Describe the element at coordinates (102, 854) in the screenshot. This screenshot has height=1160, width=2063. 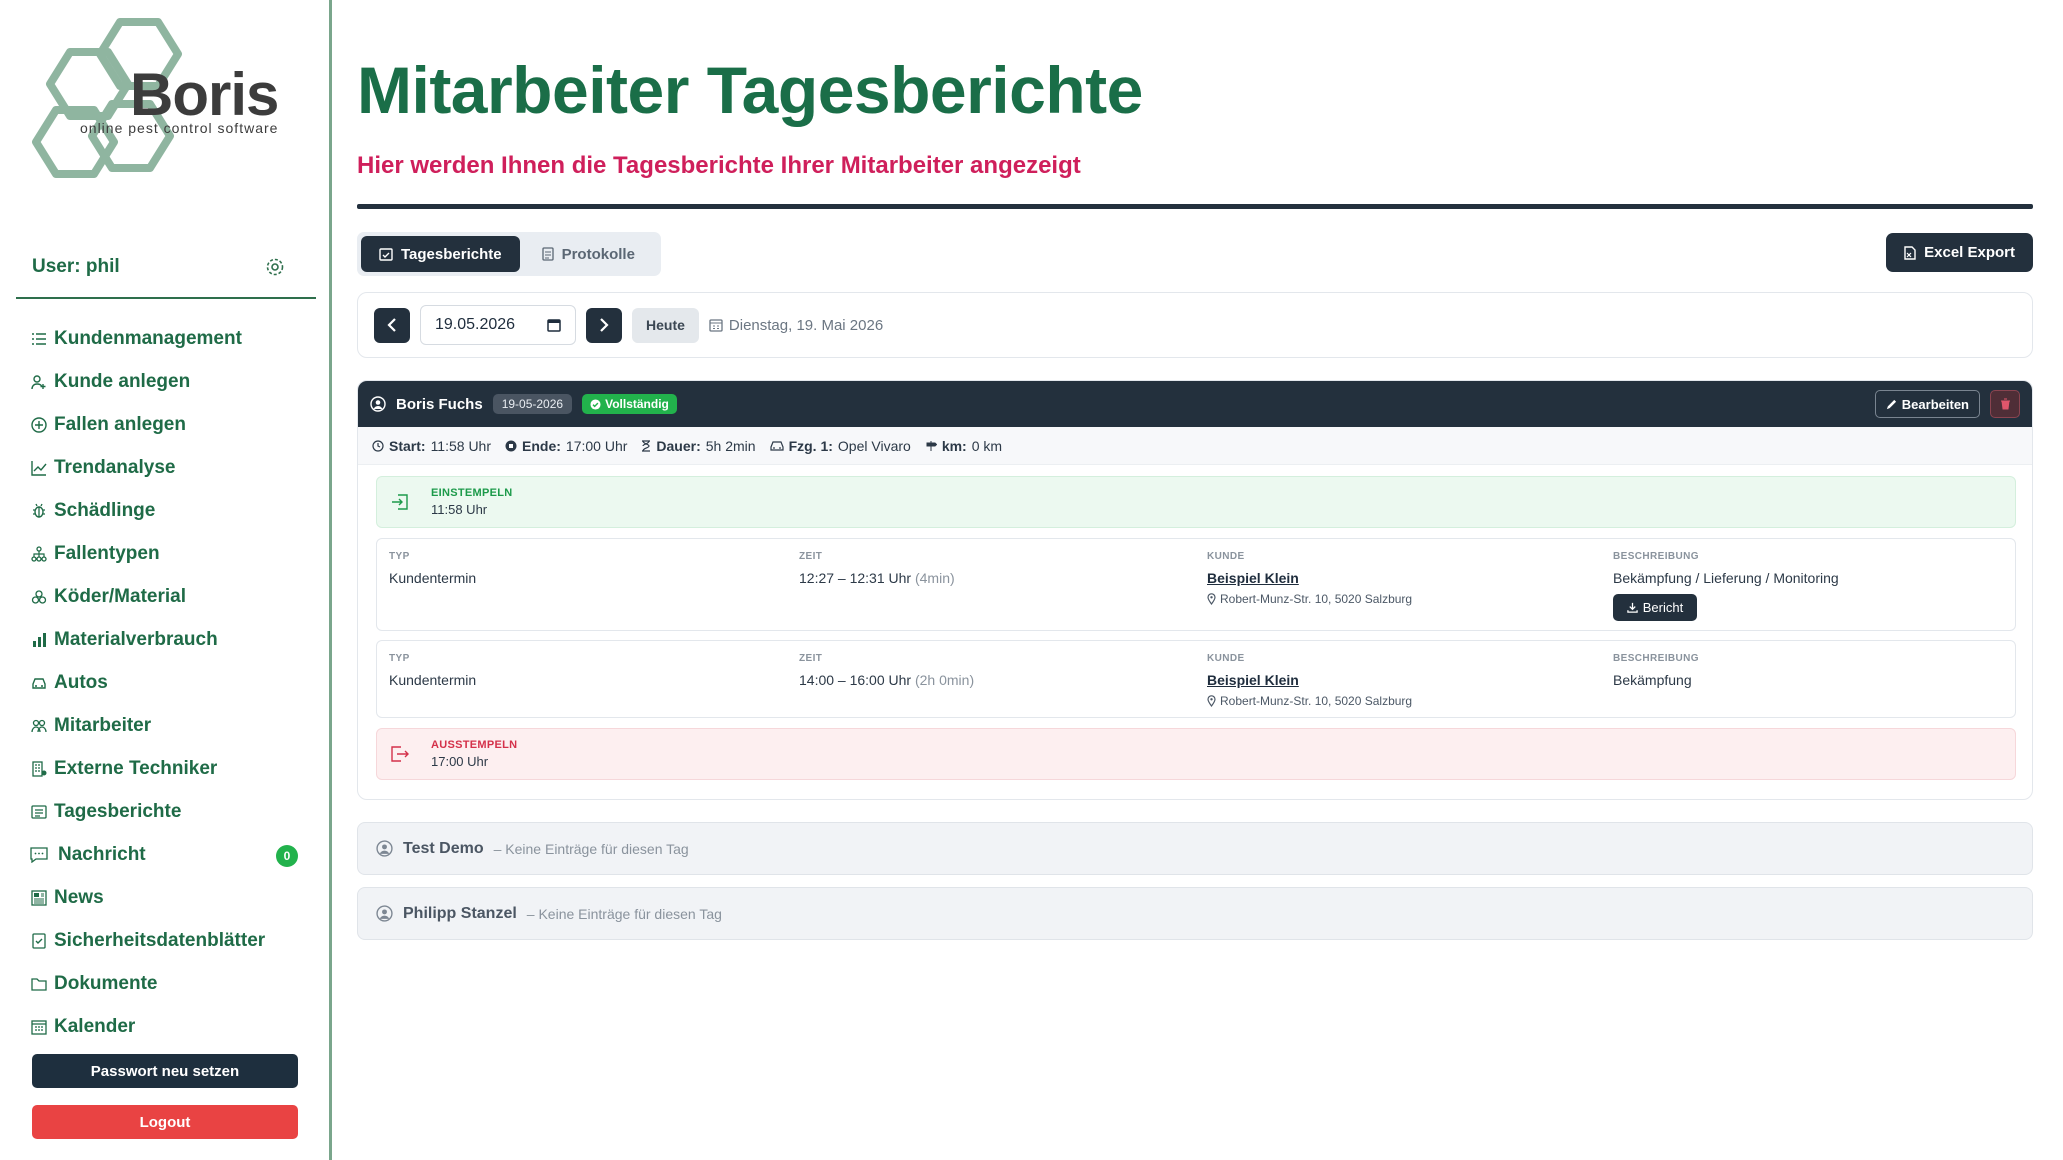
I see `sidebar-item-label: Nachricht` at that location.